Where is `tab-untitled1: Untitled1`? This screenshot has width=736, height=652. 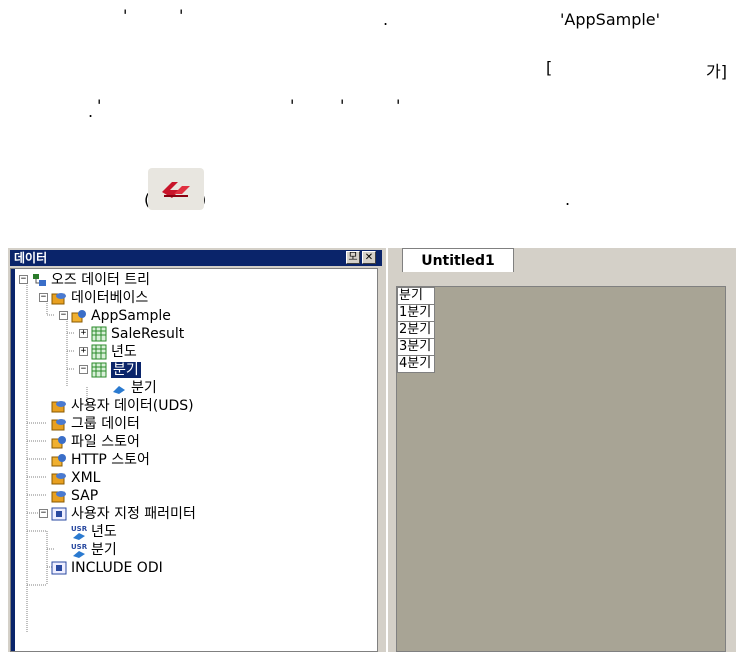 tab-untitled1: Untitled1 is located at coordinates (458, 260).